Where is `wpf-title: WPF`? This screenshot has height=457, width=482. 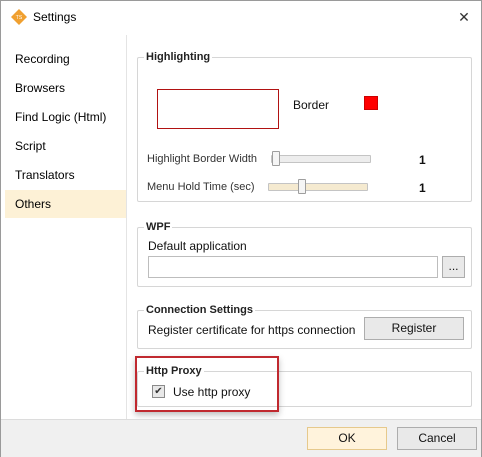 wpf-title: WPF is located at coordinates (158, 227).